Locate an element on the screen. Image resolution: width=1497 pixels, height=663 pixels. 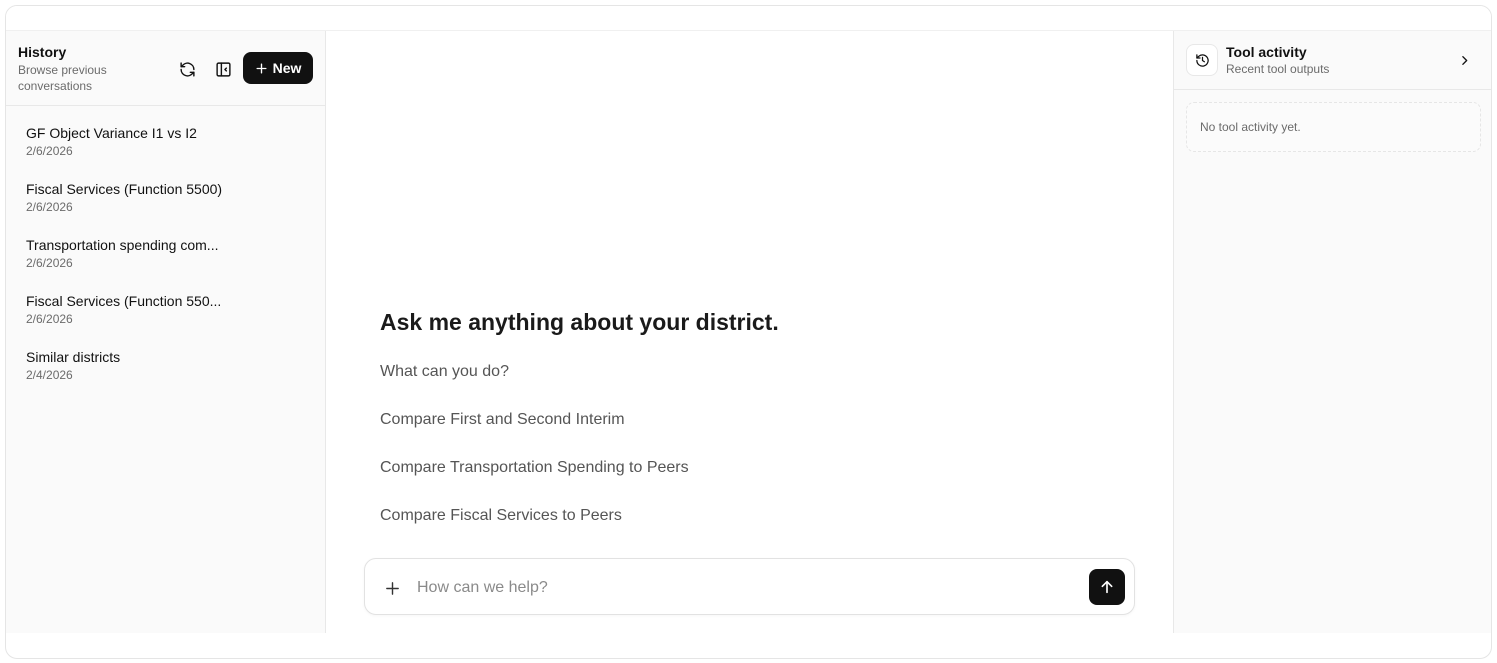
hero-heading: Ask me anything about your district. is located at coordinates (579, 322).